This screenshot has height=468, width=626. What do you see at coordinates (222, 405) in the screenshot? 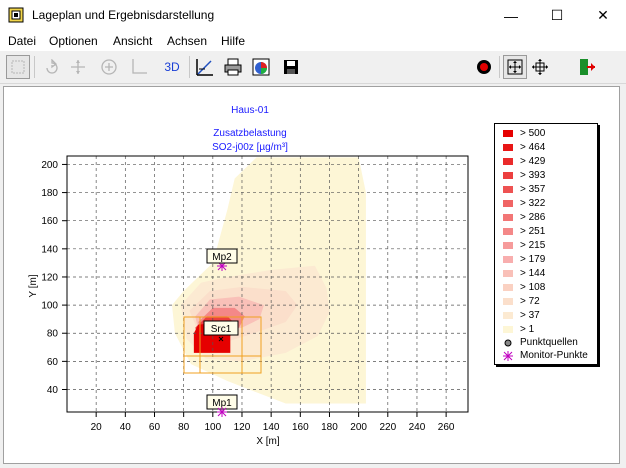
I see `monitor-point-mp1: Mp1` at bounding box center [222, 405].